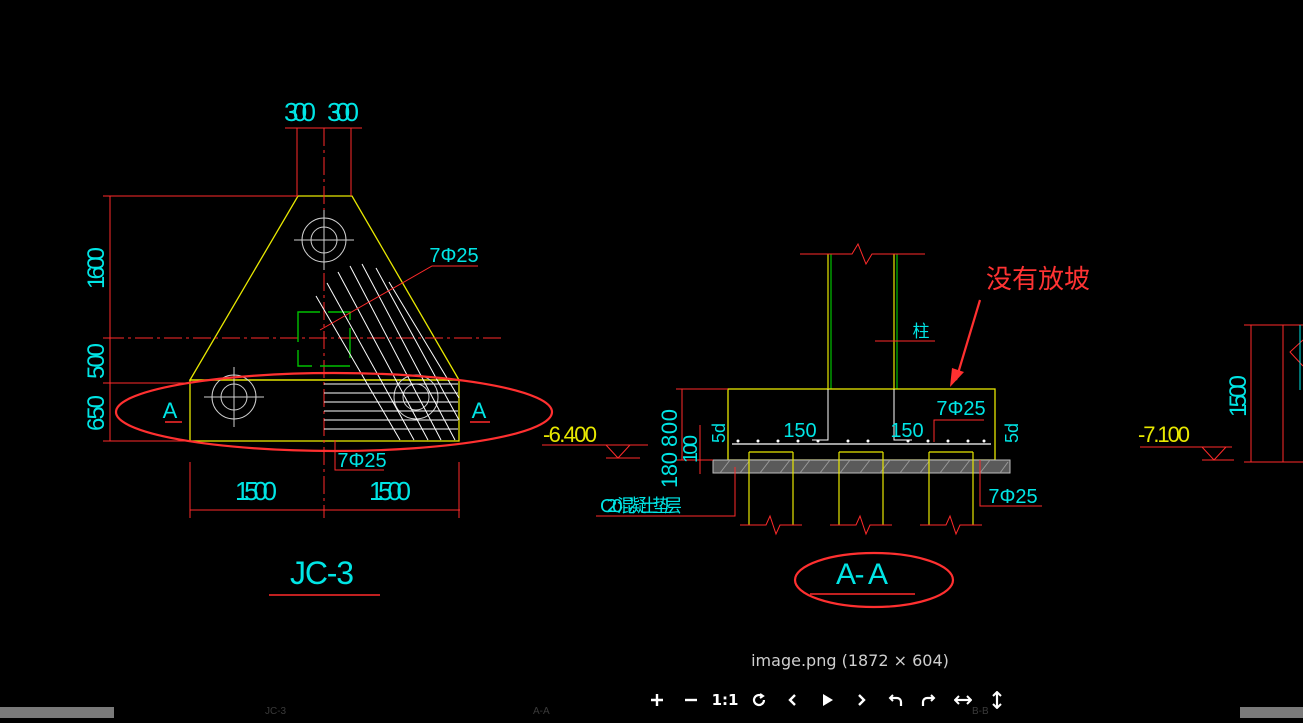 This screenshot has height=723, width=1303. Describe the element at coordinates (963, 700) in the screenshot. I see `flip-horizontal-icon` at that location.